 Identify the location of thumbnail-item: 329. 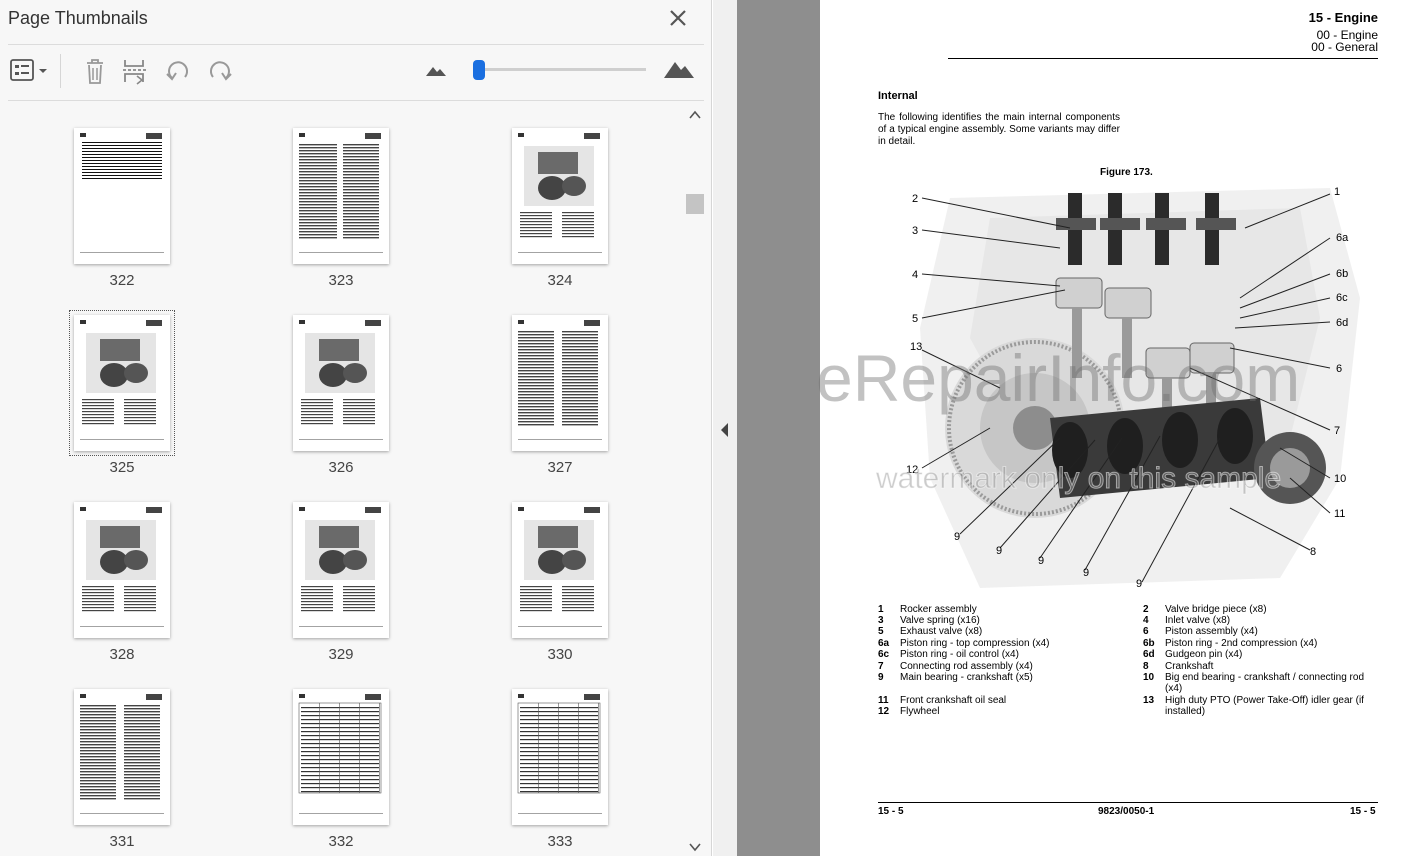
(348, 592).